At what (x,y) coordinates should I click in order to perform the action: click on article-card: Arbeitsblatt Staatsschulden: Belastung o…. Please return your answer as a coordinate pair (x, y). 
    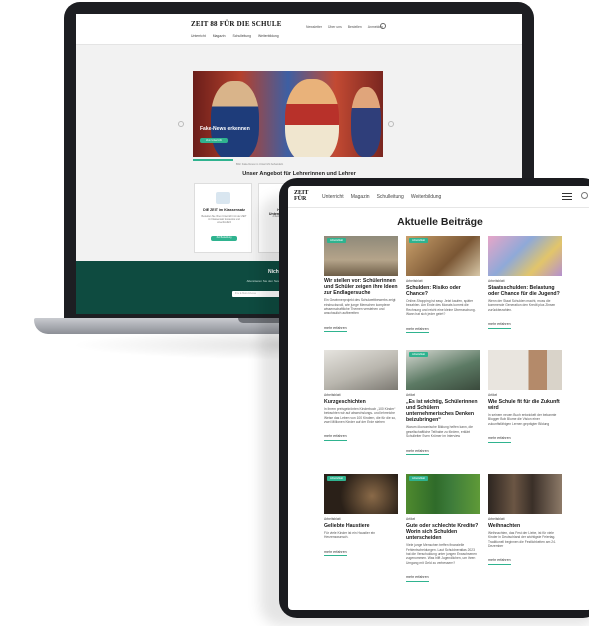
    Looking at the image, I should click on (525, 283).